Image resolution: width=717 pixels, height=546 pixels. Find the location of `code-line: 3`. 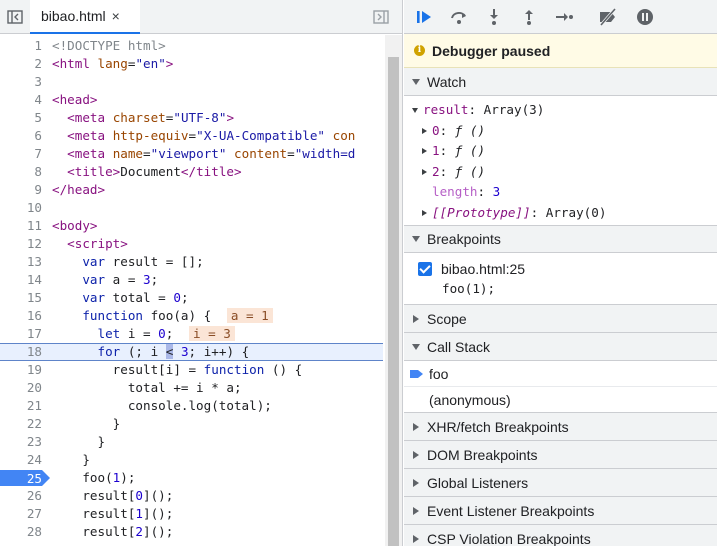

code-line: 3 is located at coordinates (191, 82).